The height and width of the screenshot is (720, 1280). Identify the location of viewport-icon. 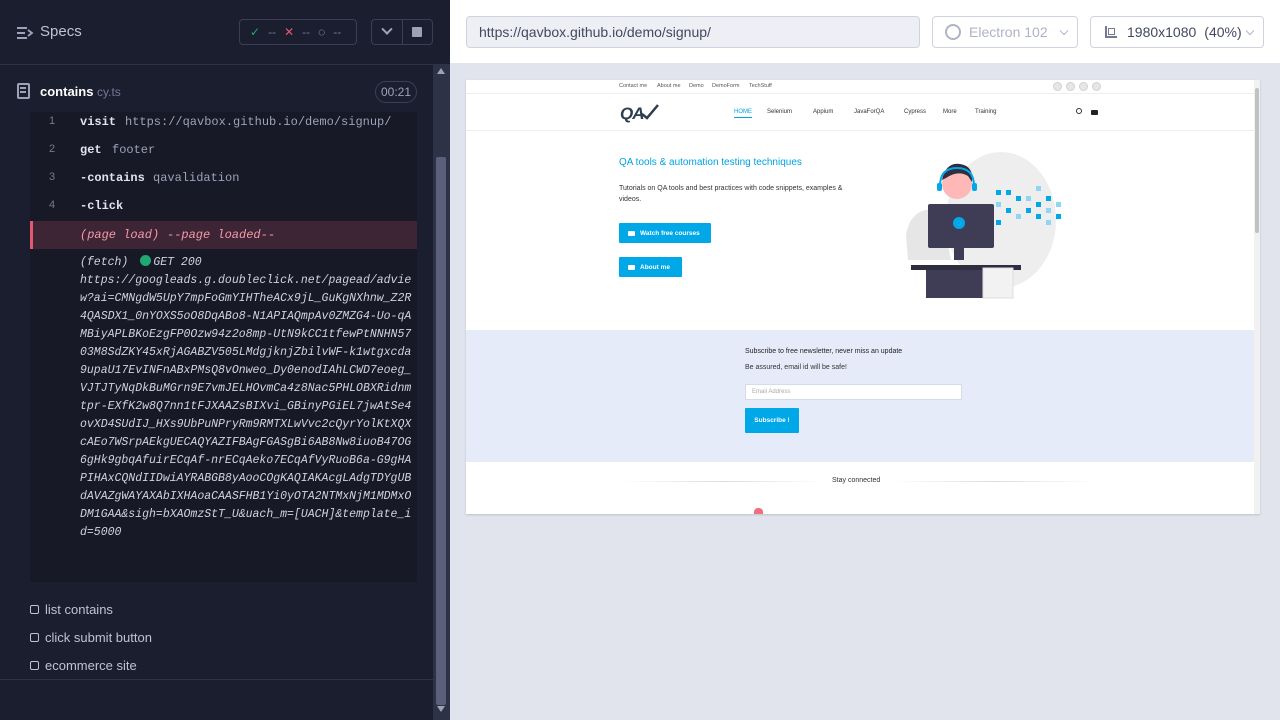
(1111, 32).